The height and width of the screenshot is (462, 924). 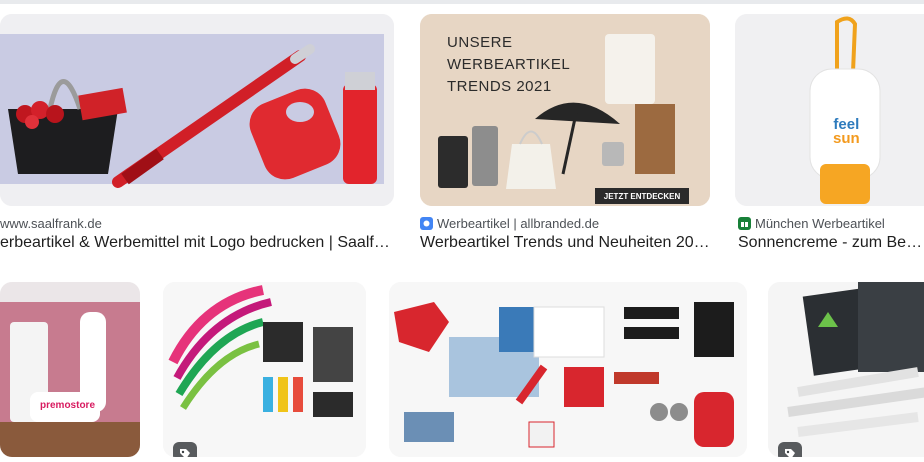 I want to click on result-image-bottle-set, so click(x=70, y=369).